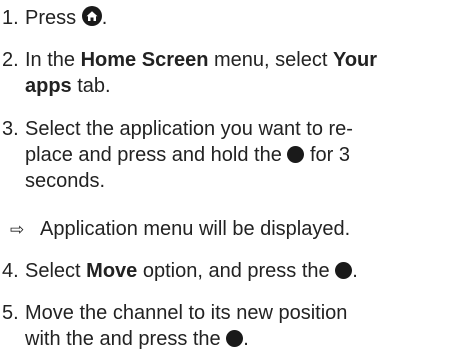  I want to click on step-line: In the Home Screen menu, select Your, so click(237, 60).